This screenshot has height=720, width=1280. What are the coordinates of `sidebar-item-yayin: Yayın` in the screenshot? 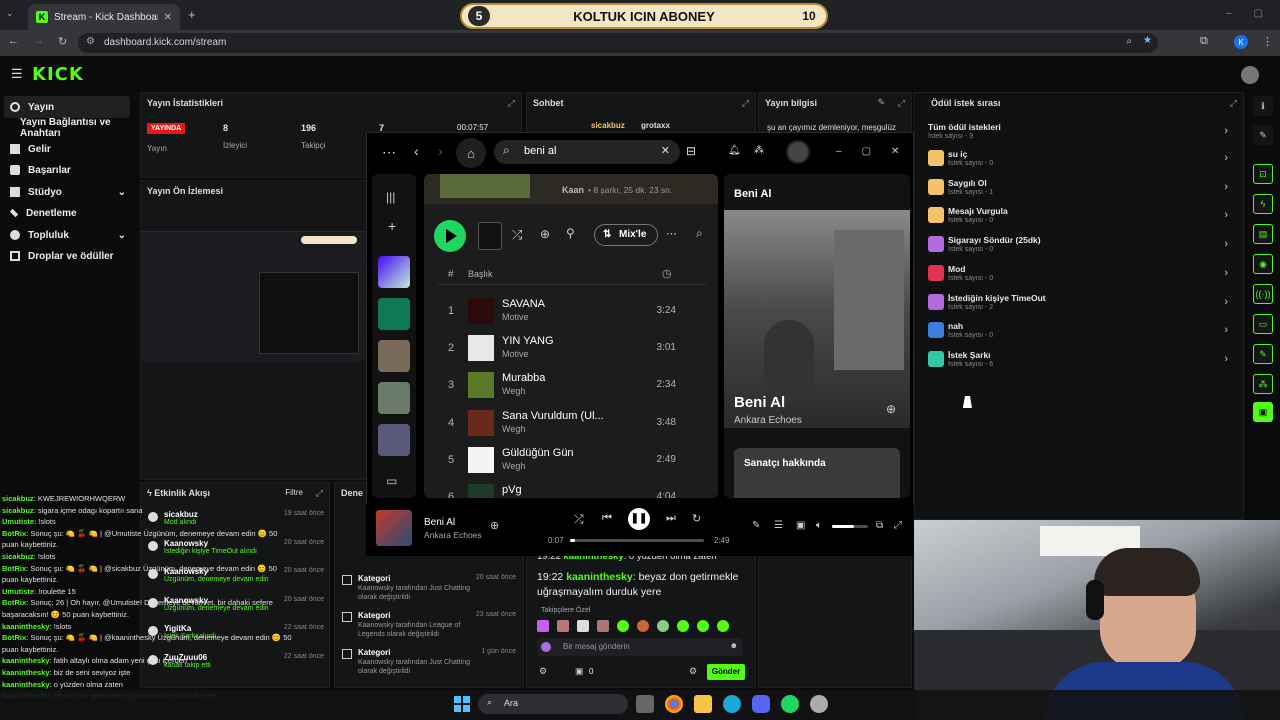 It's located at (67, 107).